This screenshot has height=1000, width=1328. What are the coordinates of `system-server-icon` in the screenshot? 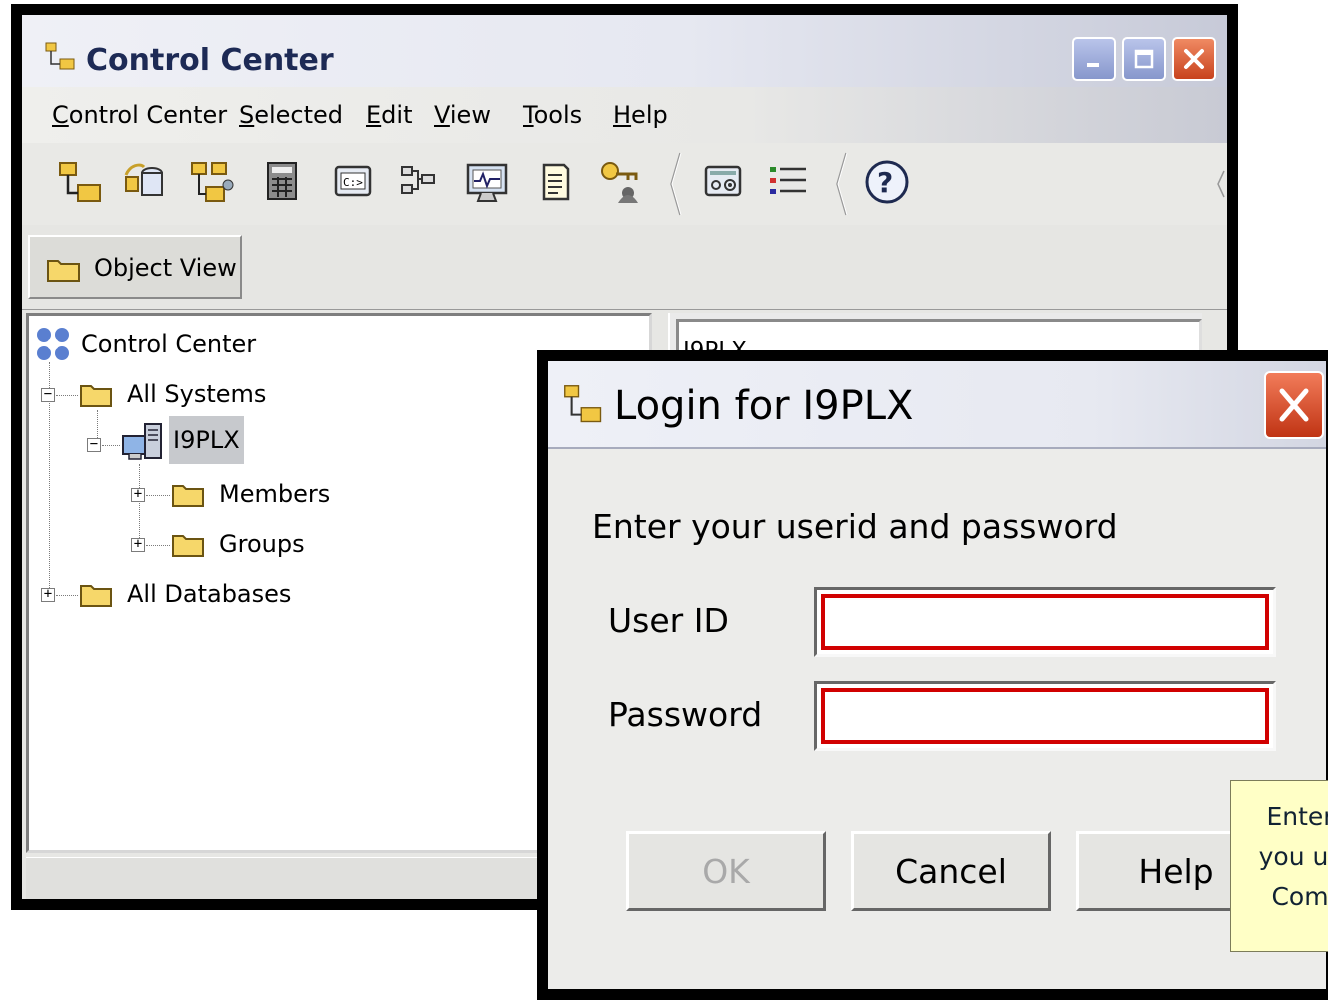 It's located at (142, 441).